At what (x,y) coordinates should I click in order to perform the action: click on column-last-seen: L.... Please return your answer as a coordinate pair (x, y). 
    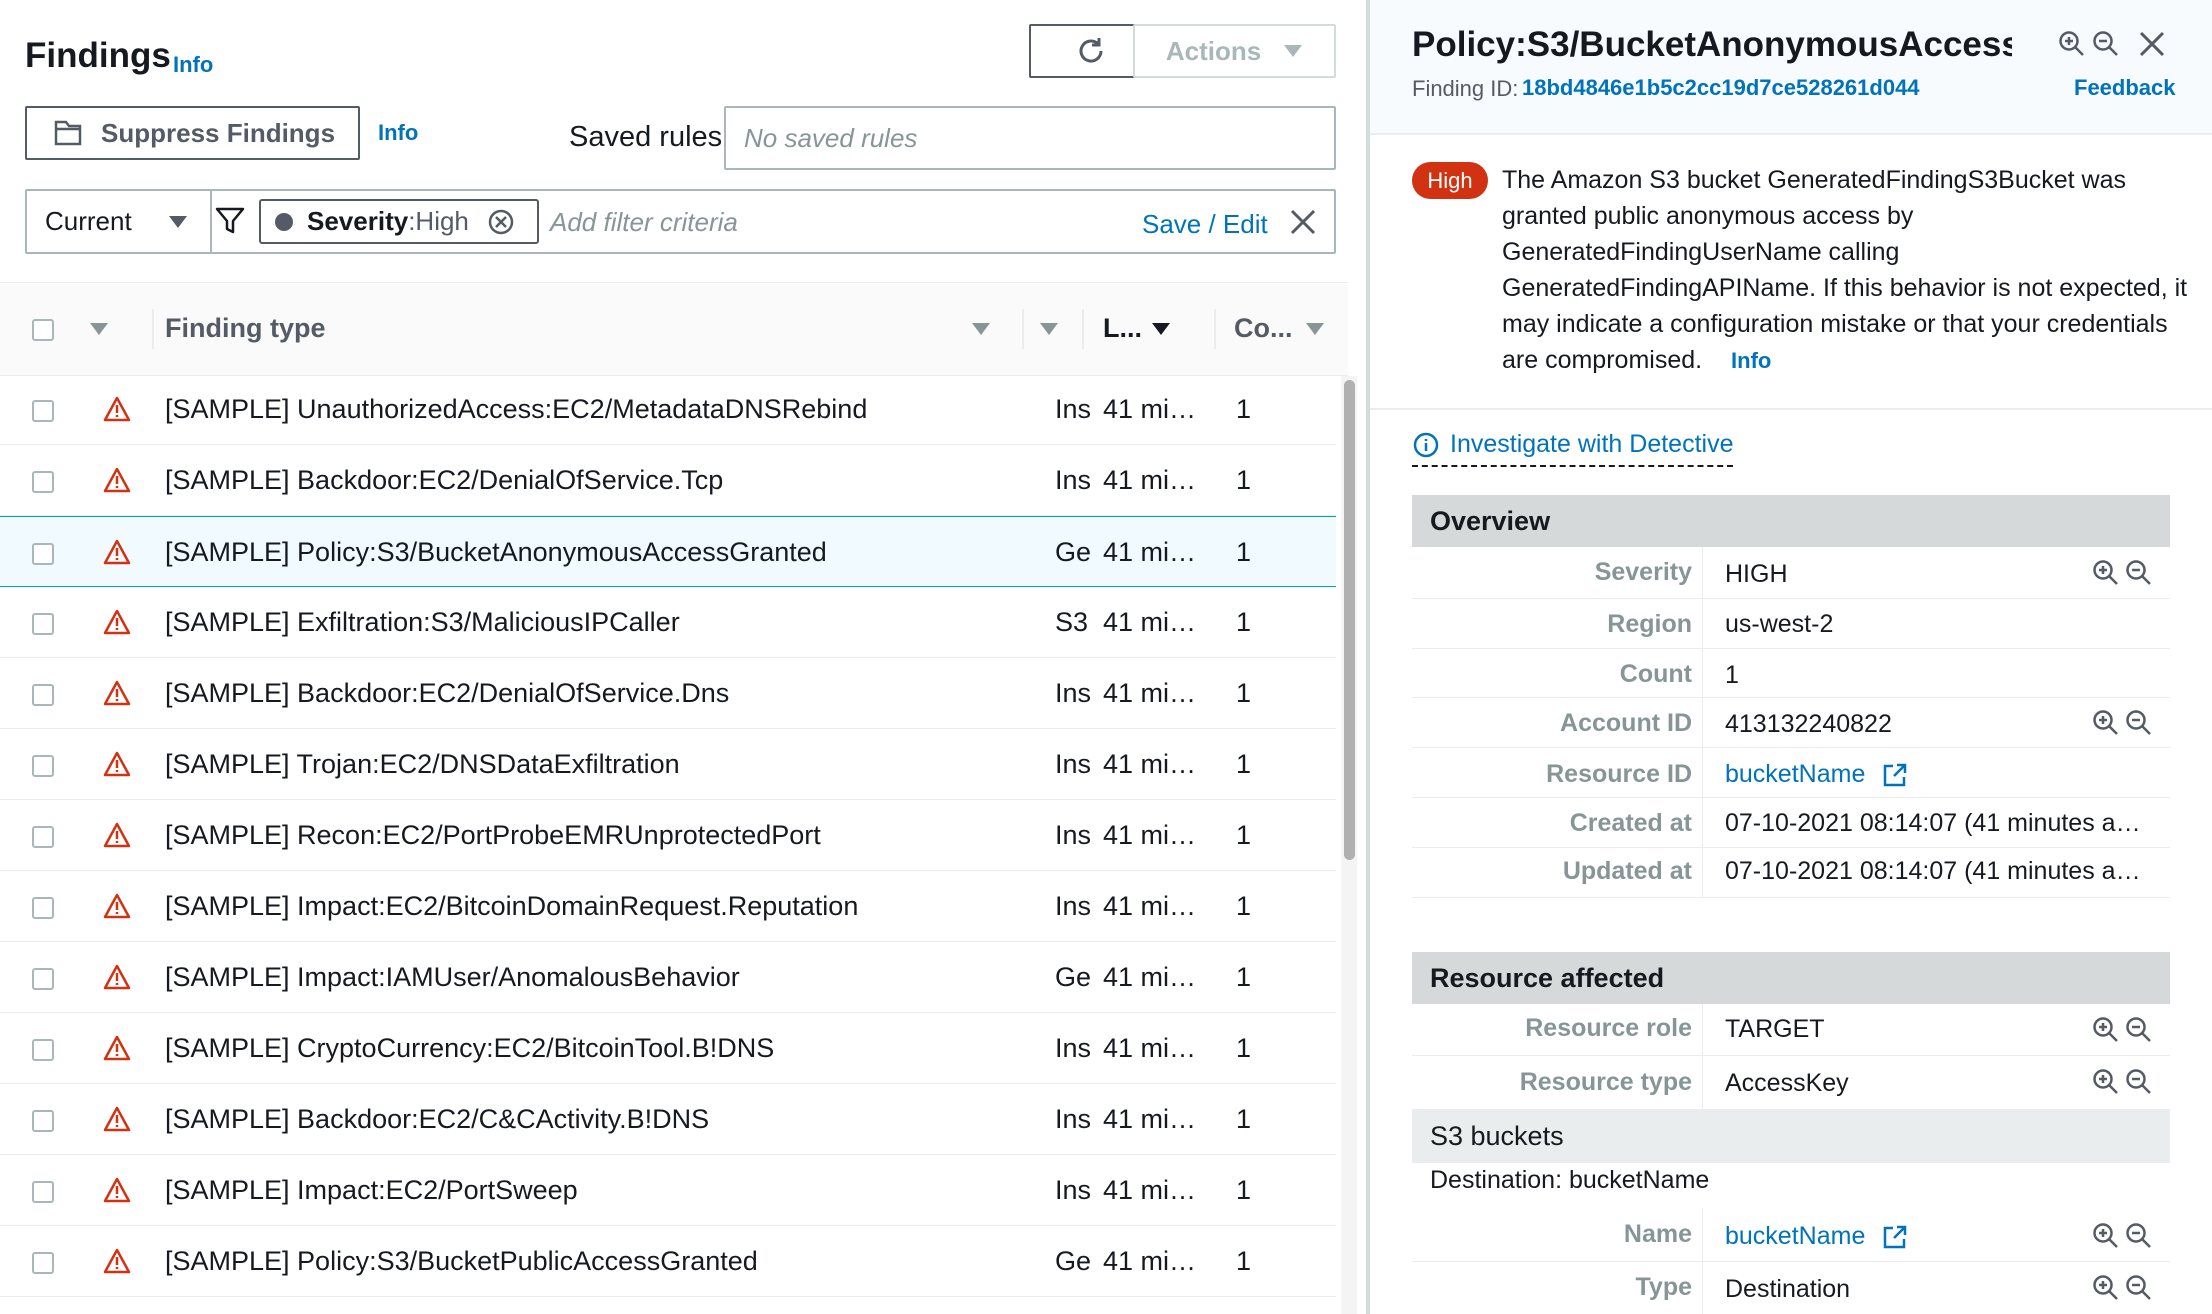
    Looking at the image, I should click on (1122, 328).